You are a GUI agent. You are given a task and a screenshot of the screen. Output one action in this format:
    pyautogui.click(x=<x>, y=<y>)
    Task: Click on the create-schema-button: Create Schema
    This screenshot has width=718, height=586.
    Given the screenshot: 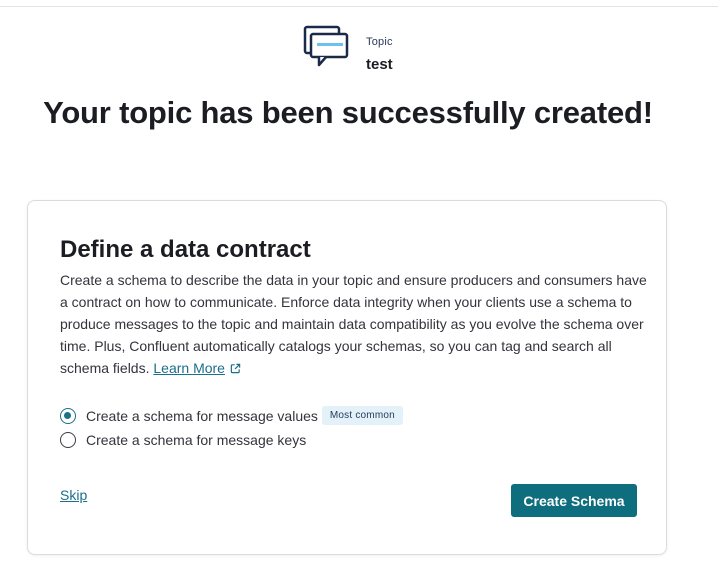 What is the action you would take?
    pyautogui.click(x=574, y=500)
    